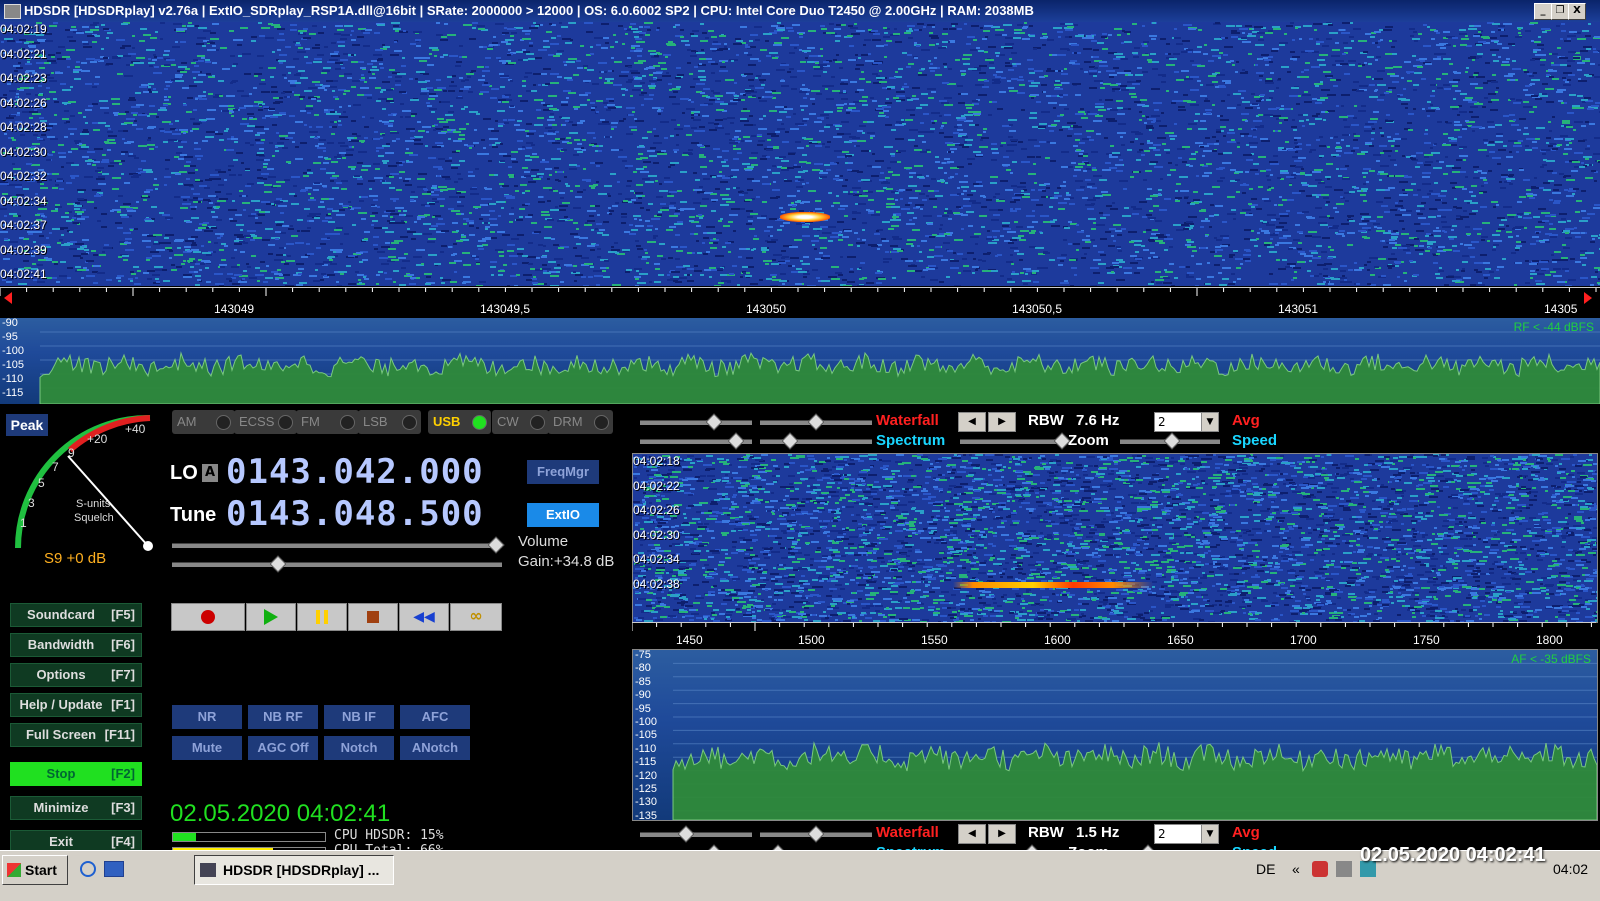 This screenshot has height=901, width=1600. What do you see at coordinates (563, 515) in the screenshot?
I see `extio-button: ExtIO` at bounding box center [563, 515].